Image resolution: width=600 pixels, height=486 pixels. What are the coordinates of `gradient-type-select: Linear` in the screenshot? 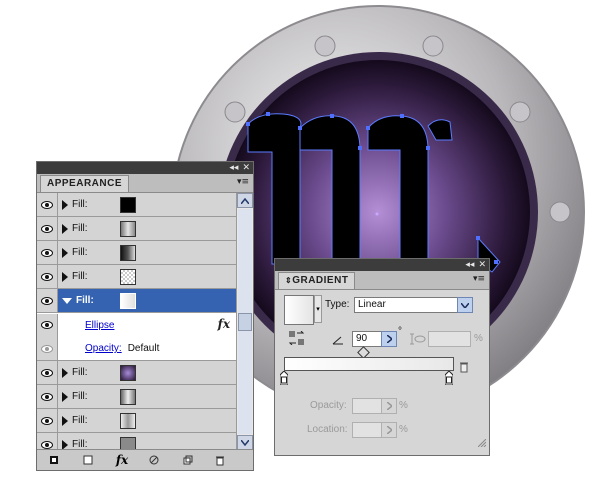 It's located at (406, 305).